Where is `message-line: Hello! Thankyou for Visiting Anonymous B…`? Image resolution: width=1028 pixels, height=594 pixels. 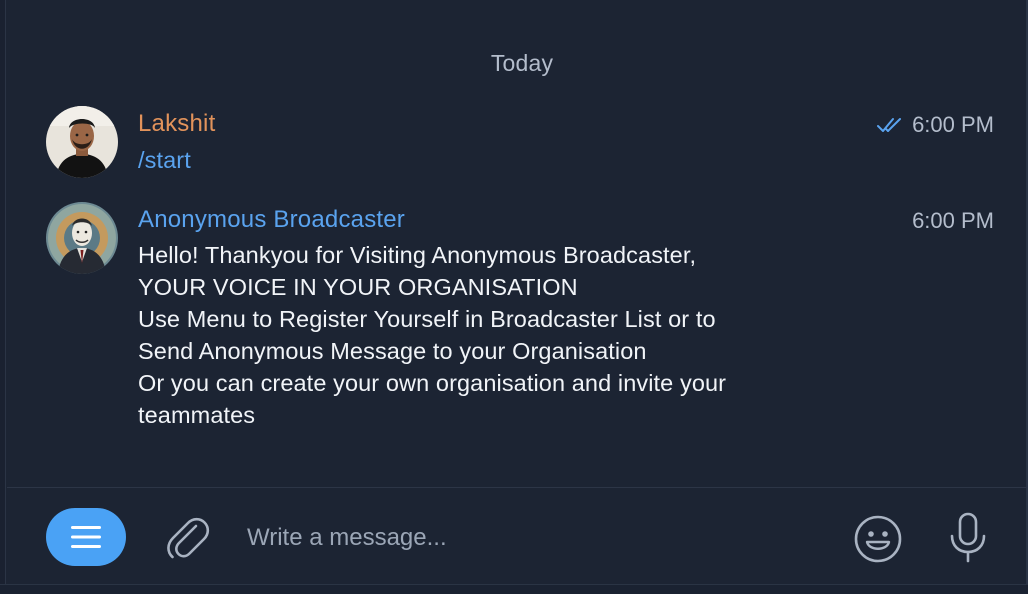
message-line: Hello! Thankyou for Visiting Anonymous B… is located at coordinates (417, 255).